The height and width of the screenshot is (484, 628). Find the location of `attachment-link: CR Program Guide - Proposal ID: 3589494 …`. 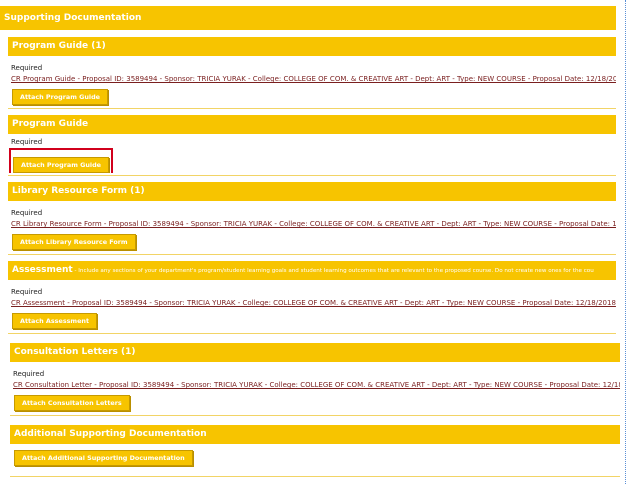

attachment-link: CR Program Guide - Proposal ID: 3589494 … is located at coordinates (313, 79).